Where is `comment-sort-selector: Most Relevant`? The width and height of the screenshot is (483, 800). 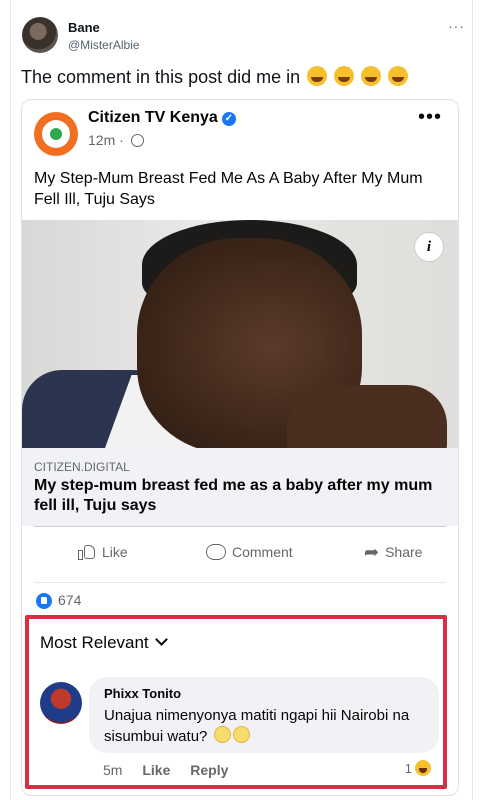 comment-sort-selector: Most Relevant is located at coordinates (104, 643).